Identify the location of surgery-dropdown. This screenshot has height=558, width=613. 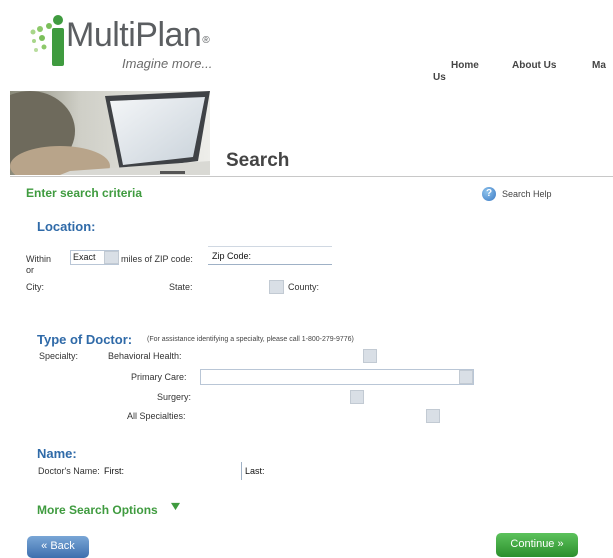
(357, 397).